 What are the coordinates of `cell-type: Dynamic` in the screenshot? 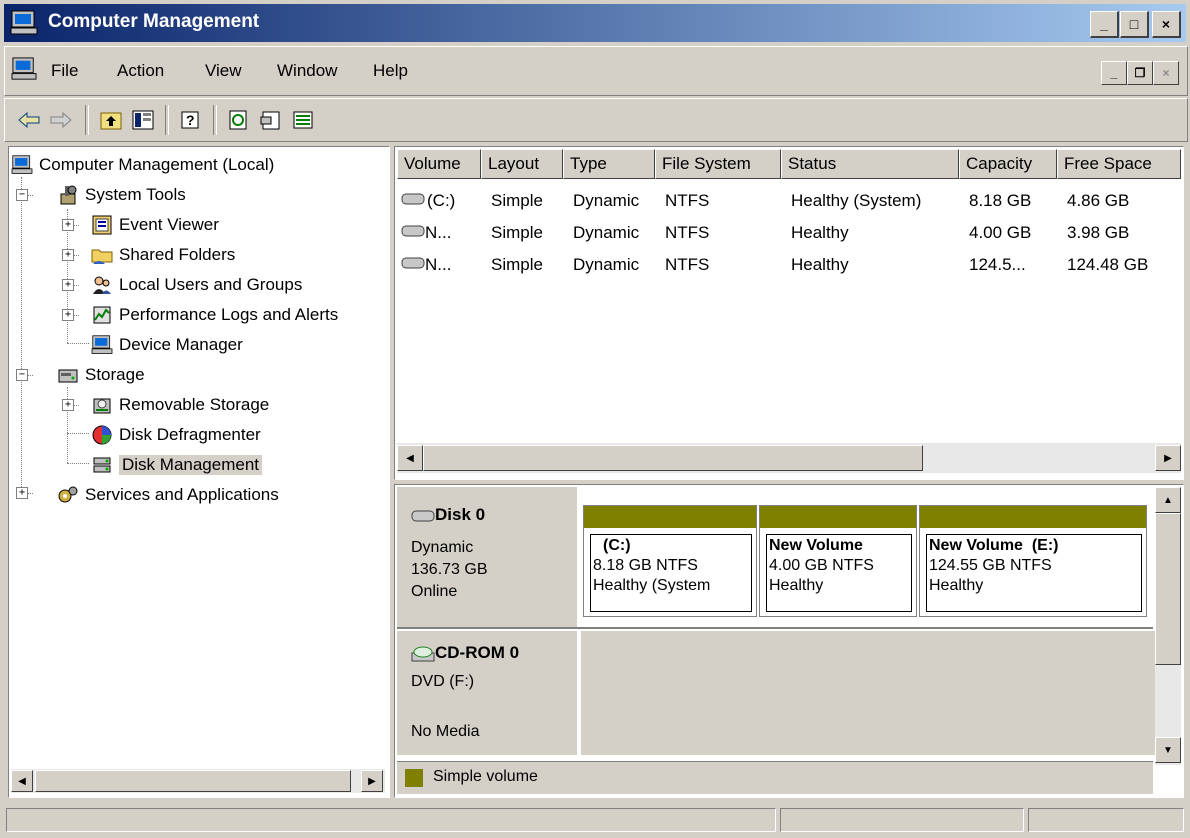 It's located at (606, 232).